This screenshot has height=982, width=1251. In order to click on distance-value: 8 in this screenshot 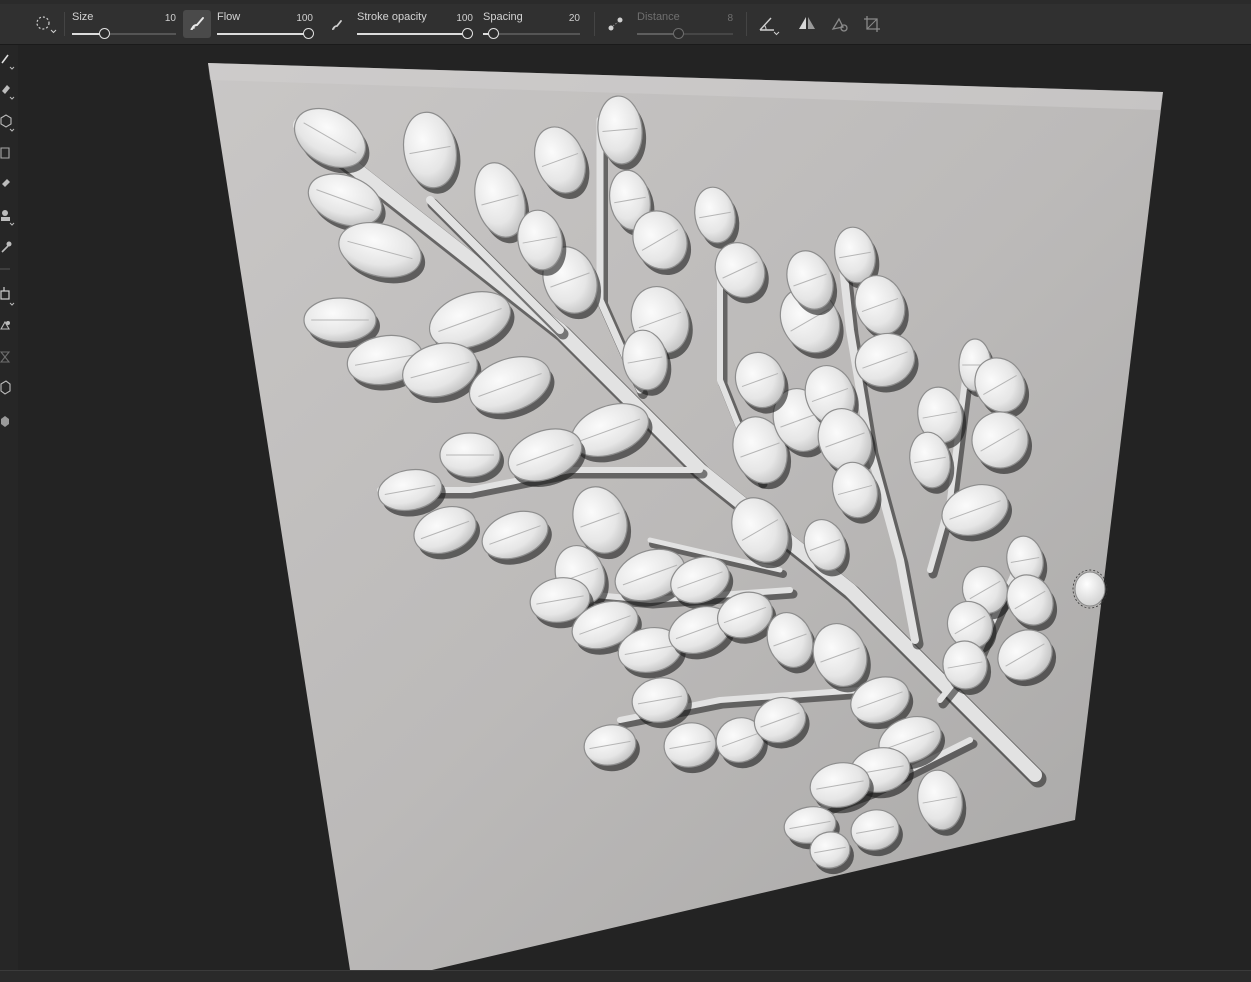, I will do `click(730, 18)`.